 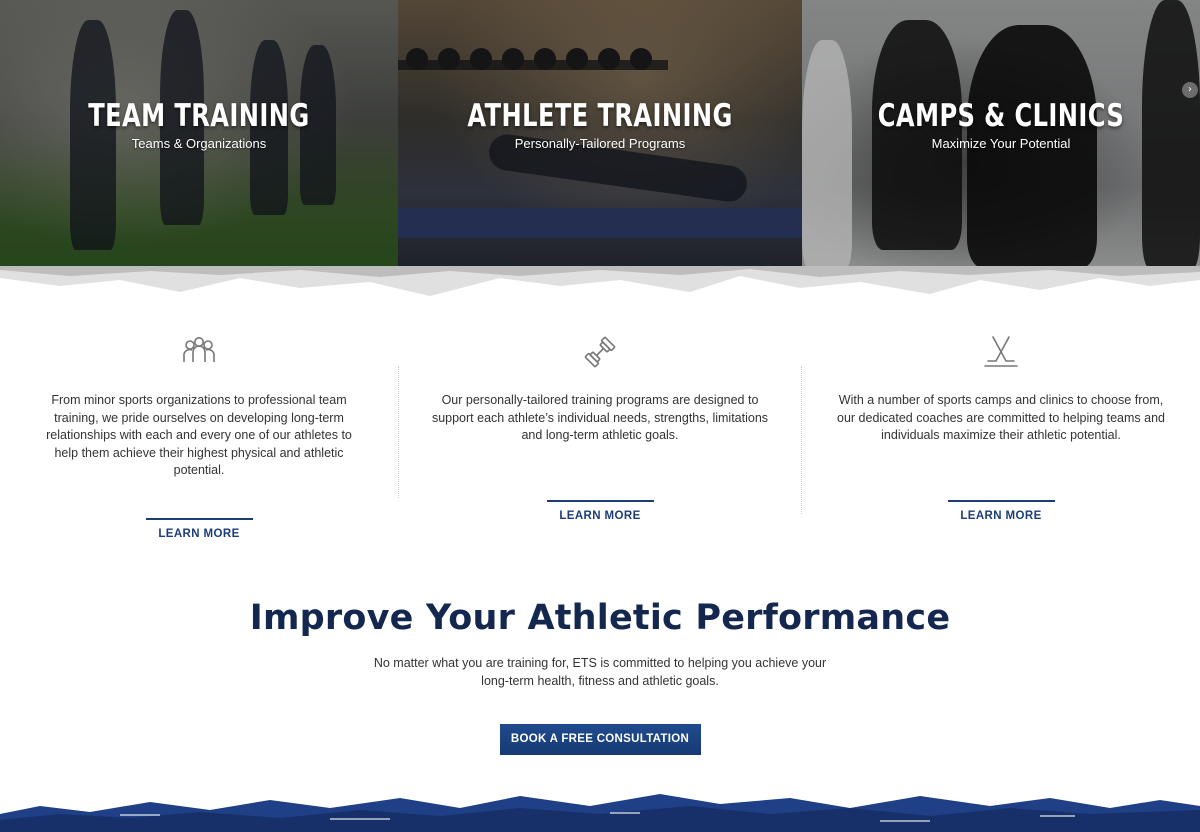 What do you see at coordinates (600, 116) in the screenshot?
I see `panel-title: ATHLETE TRAINING` at bounding box center [600, 116].